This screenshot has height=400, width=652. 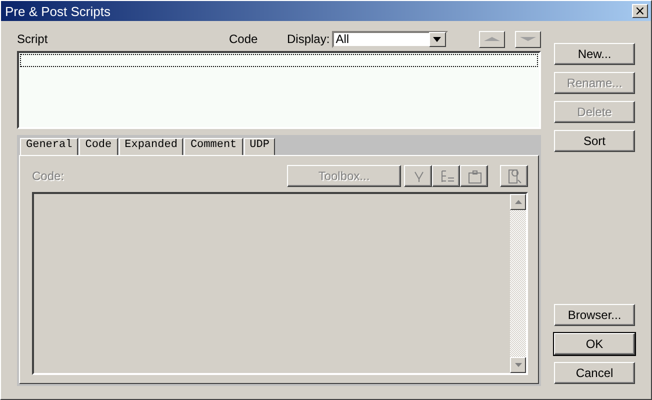 I want to click on down-arrow-icon, so click(x=528, y=39).